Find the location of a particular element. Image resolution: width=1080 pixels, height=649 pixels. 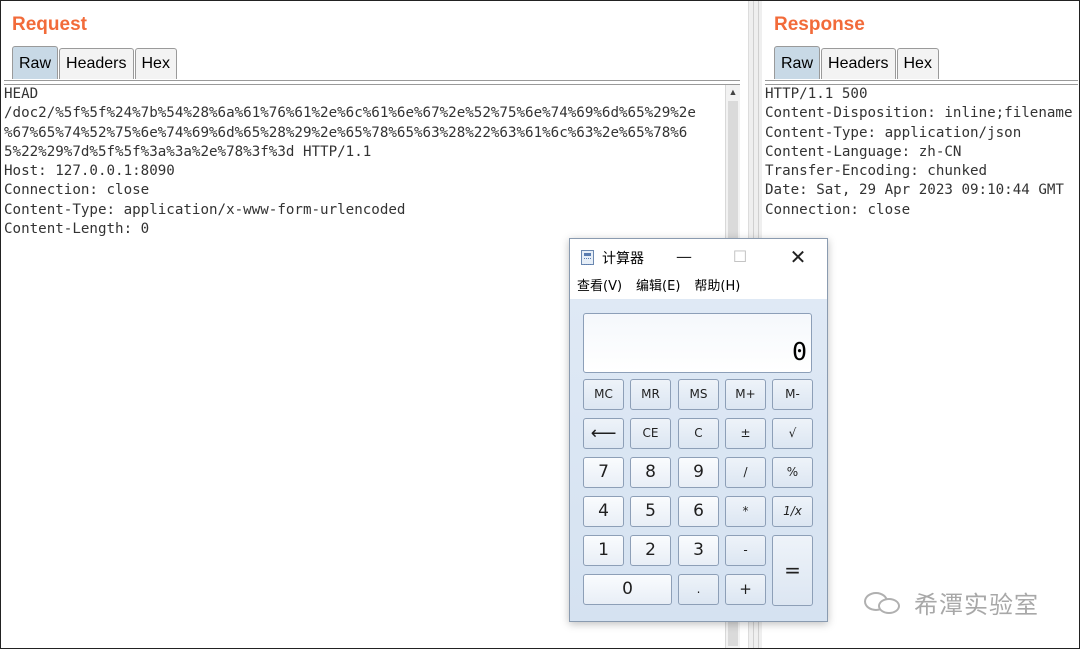

request-tab-headers: Headers is located at coordinates (96, 63).